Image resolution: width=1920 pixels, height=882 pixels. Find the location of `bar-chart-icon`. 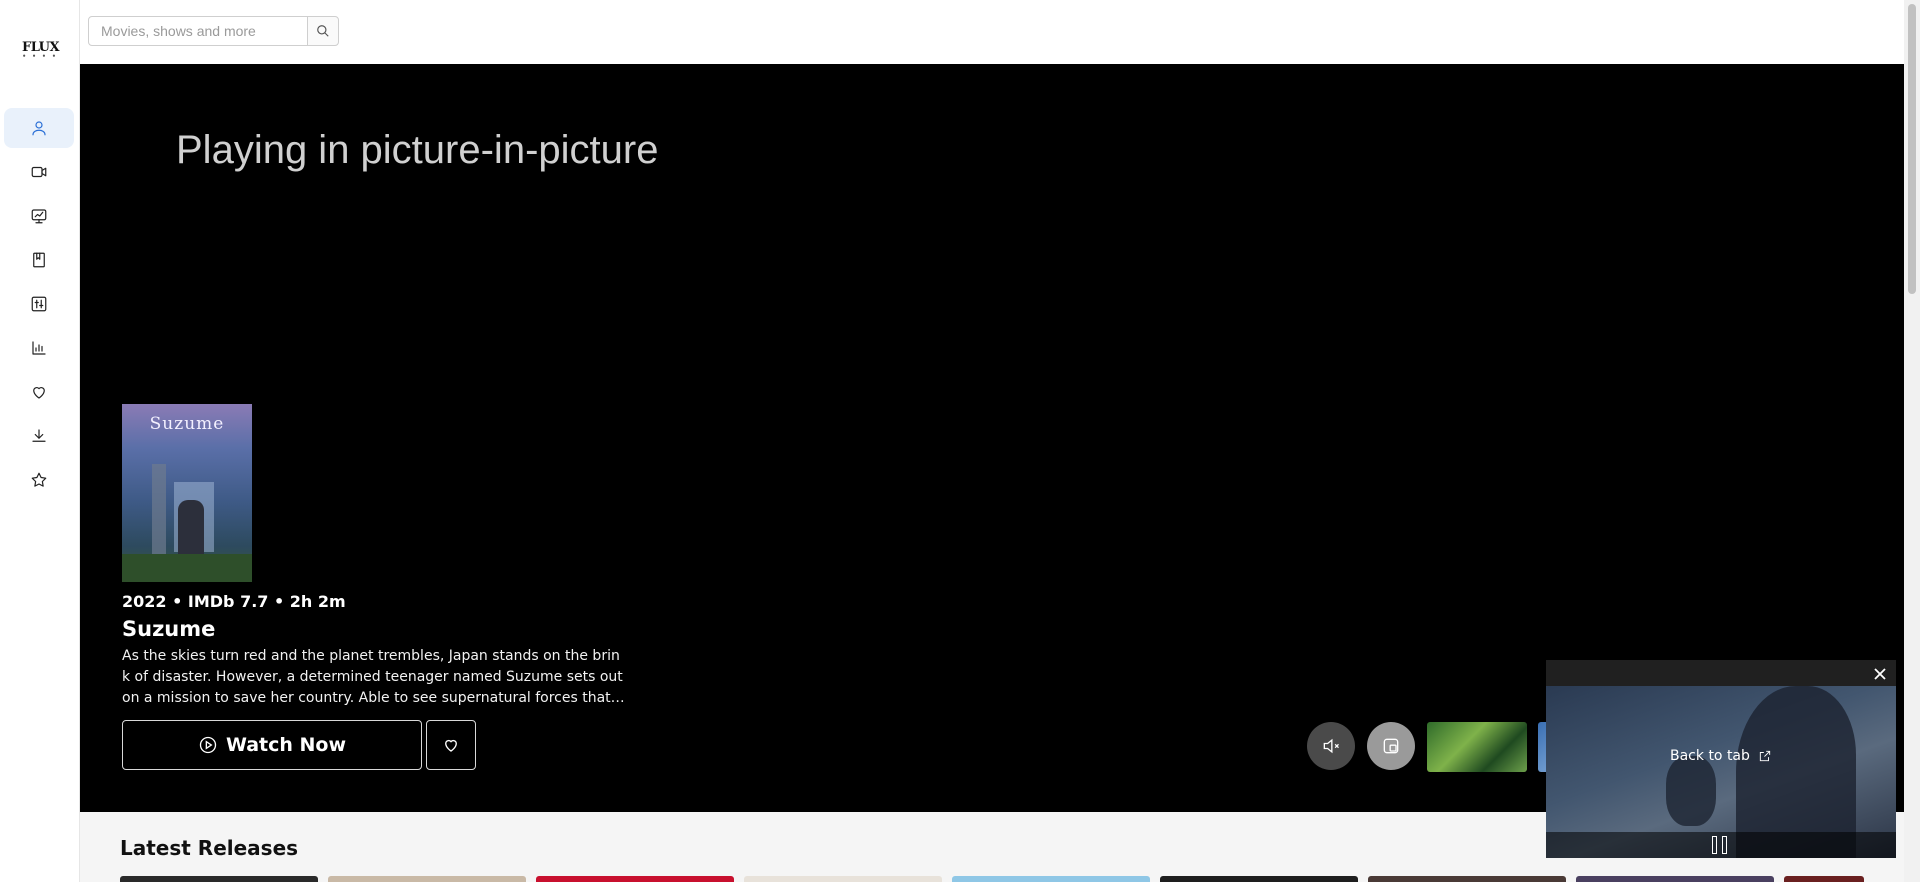

bar-chart-icon is located at coordinates (39, 348).